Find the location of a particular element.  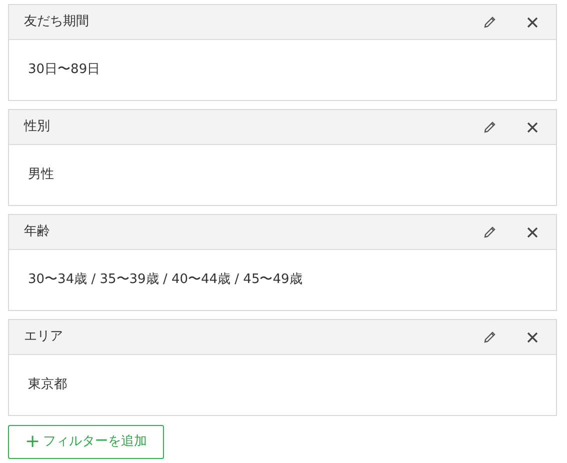

filter-value: 東京都 is located at coordinates (47, 385).